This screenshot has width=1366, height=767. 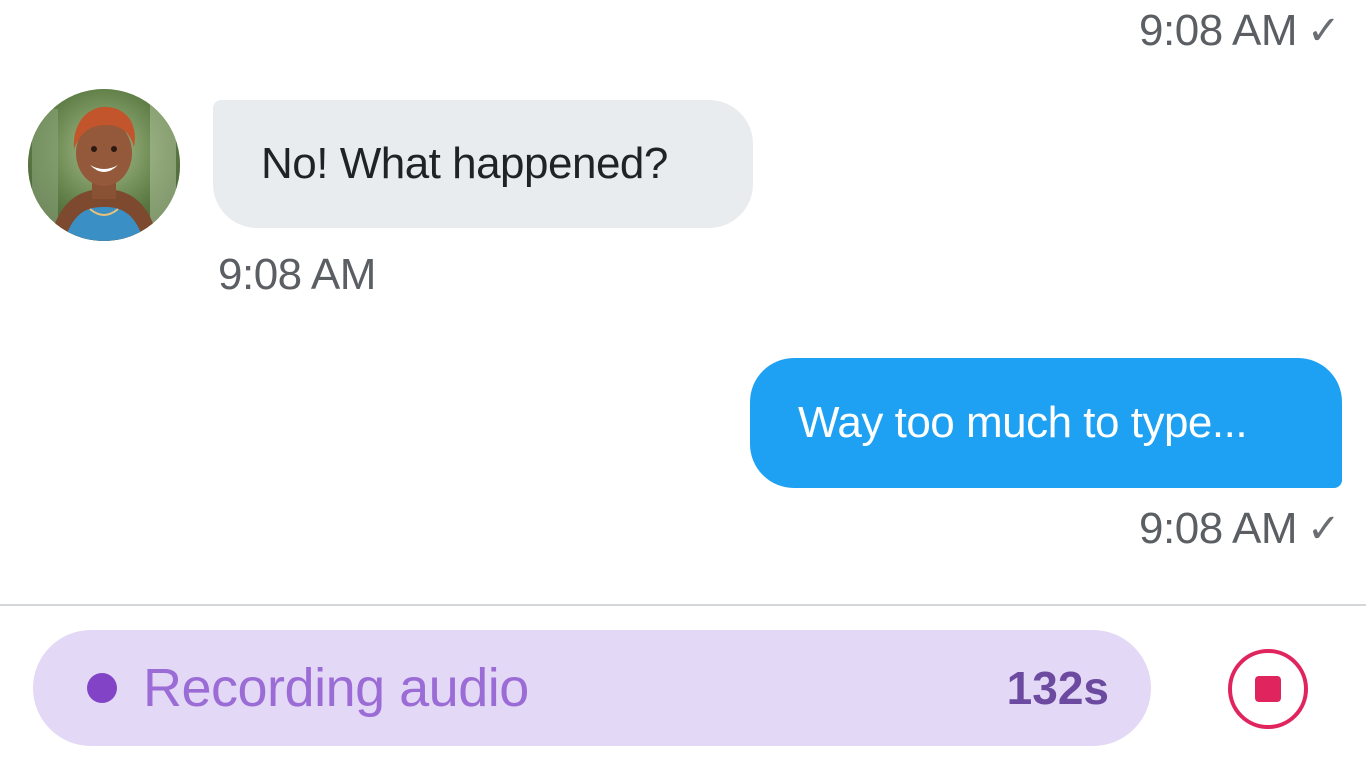 I want to click on stop-icon, so click(x=1268, y=689).